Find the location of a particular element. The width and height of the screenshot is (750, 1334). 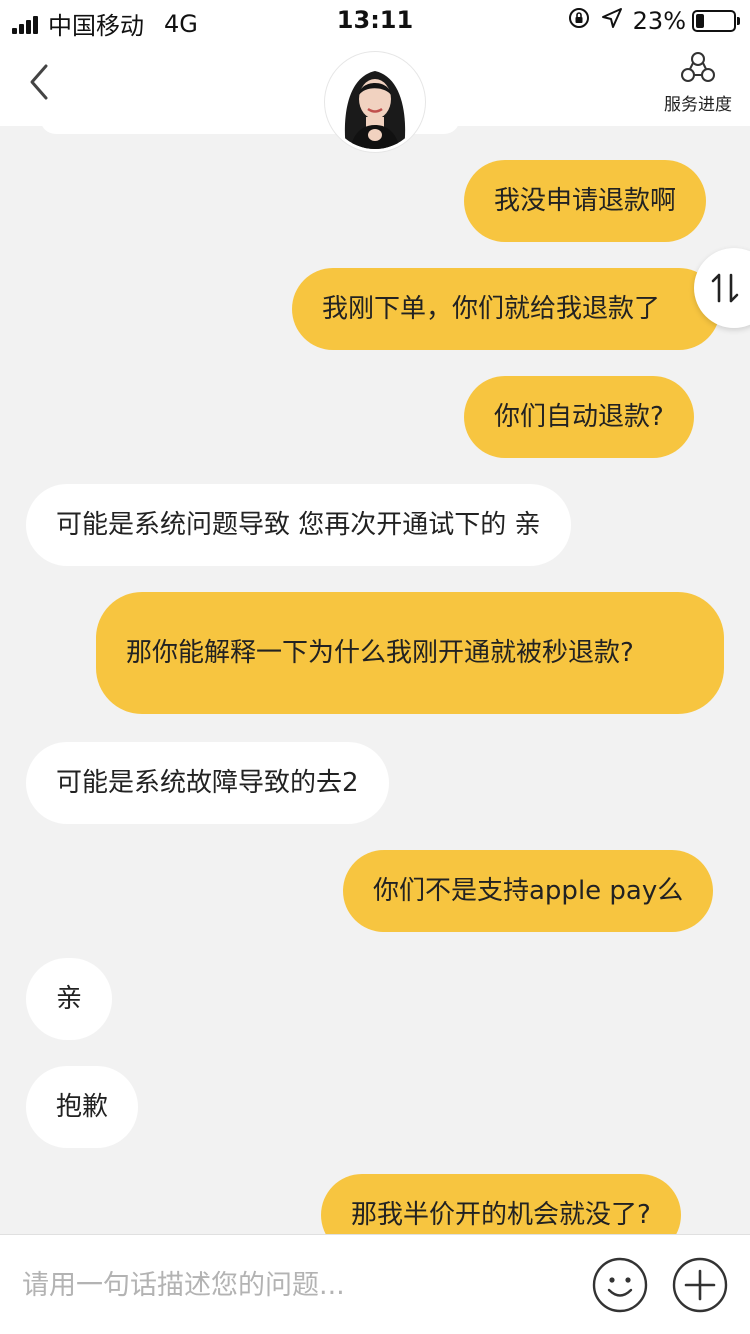

message-text: 可能是系统故障导致的去2 is located at coordinates (207, 783).